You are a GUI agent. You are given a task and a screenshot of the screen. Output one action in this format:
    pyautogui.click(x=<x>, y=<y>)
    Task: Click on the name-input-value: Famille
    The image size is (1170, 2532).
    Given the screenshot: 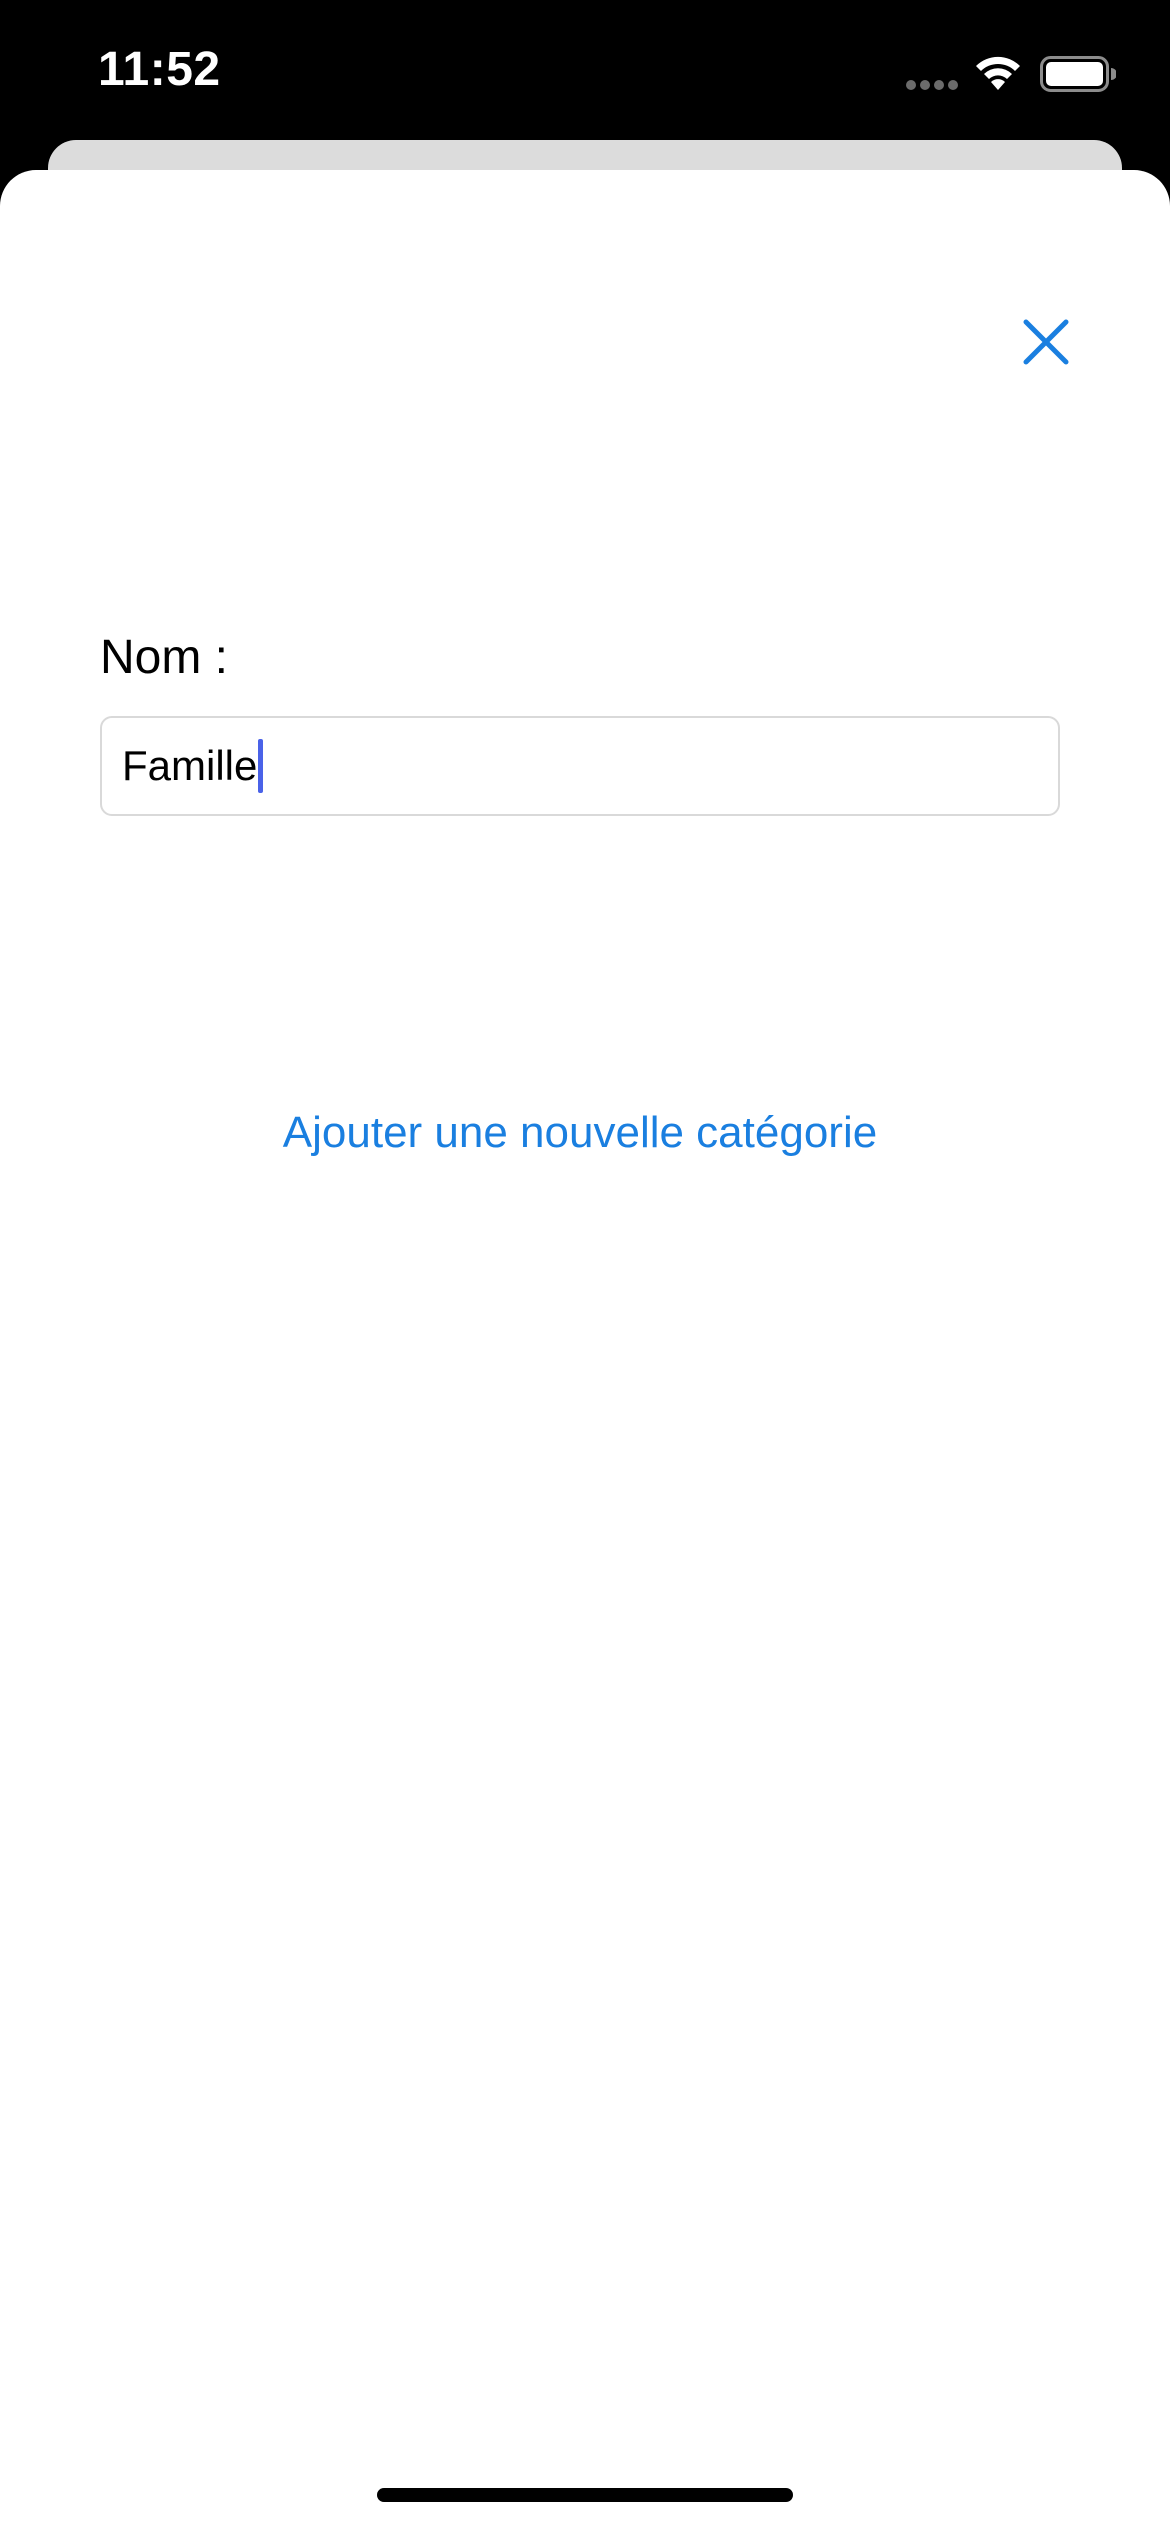 What is the action you would take?
    pyautogui.click(x=190, y=765)
    